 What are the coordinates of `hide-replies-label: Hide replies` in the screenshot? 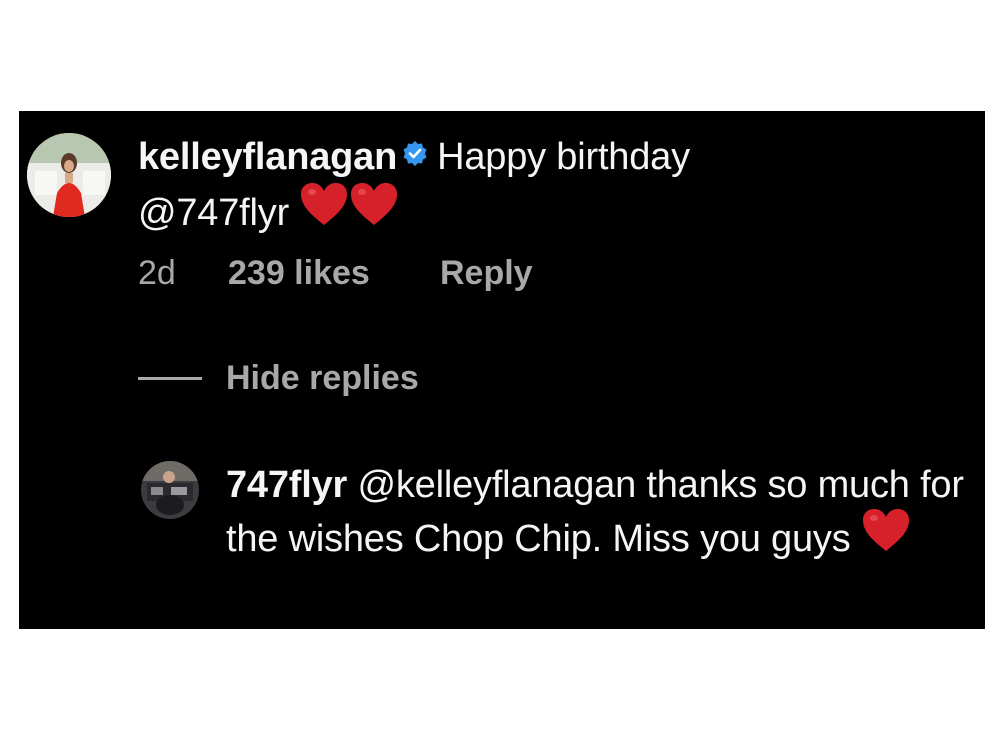 It's located at (322, 378).